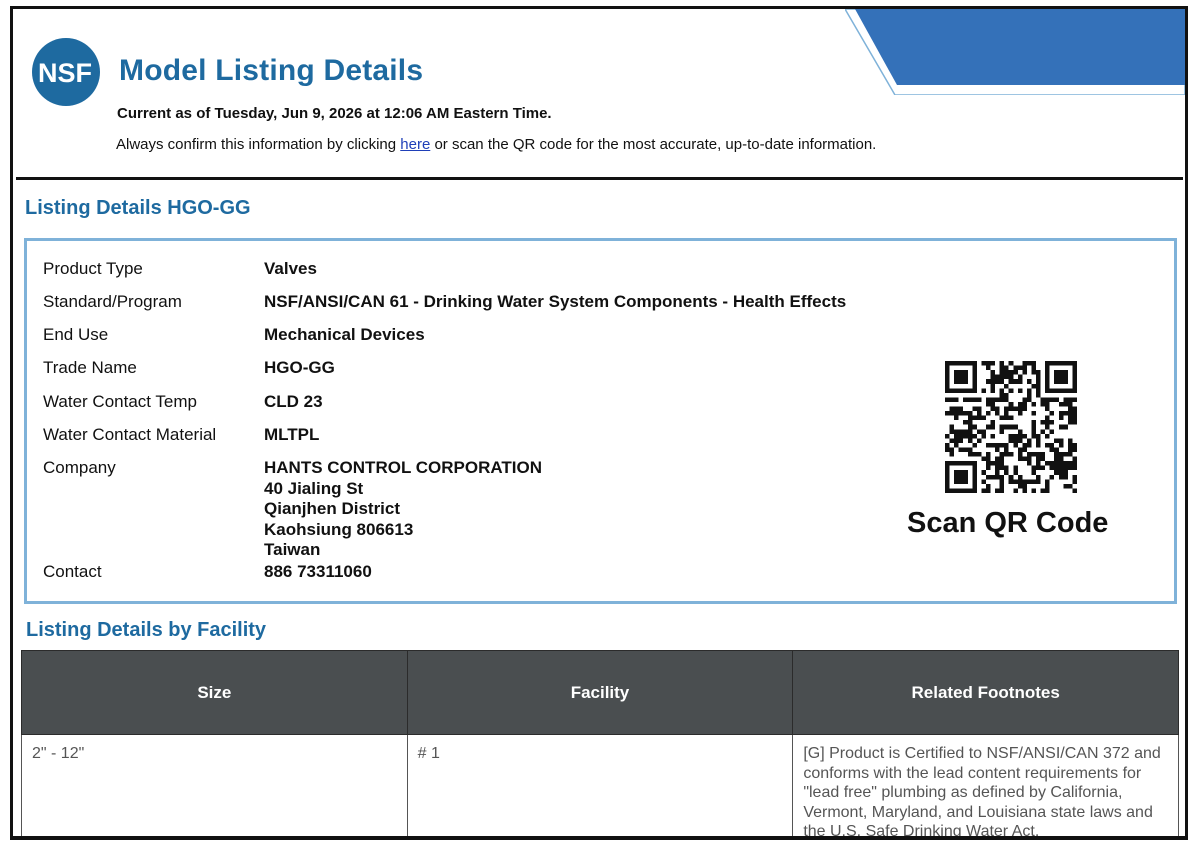 This screenshot has height=848, width=1200. Describe the element at coordinates (290, 268) in the screenshot. I see `product-type-value: Valves` at that location.